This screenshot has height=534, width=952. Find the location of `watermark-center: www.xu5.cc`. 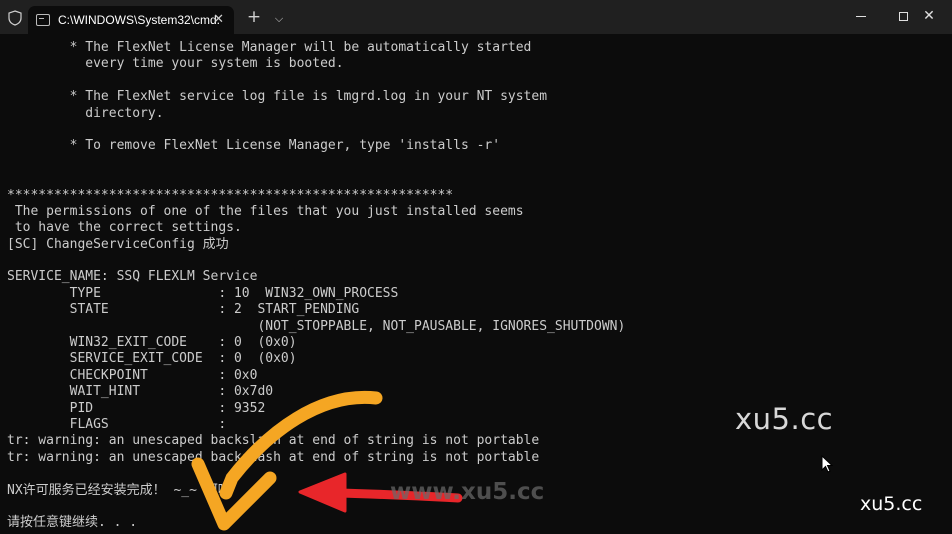

watermark-center: www.xu5.cc is located at coordinates (467, 492).